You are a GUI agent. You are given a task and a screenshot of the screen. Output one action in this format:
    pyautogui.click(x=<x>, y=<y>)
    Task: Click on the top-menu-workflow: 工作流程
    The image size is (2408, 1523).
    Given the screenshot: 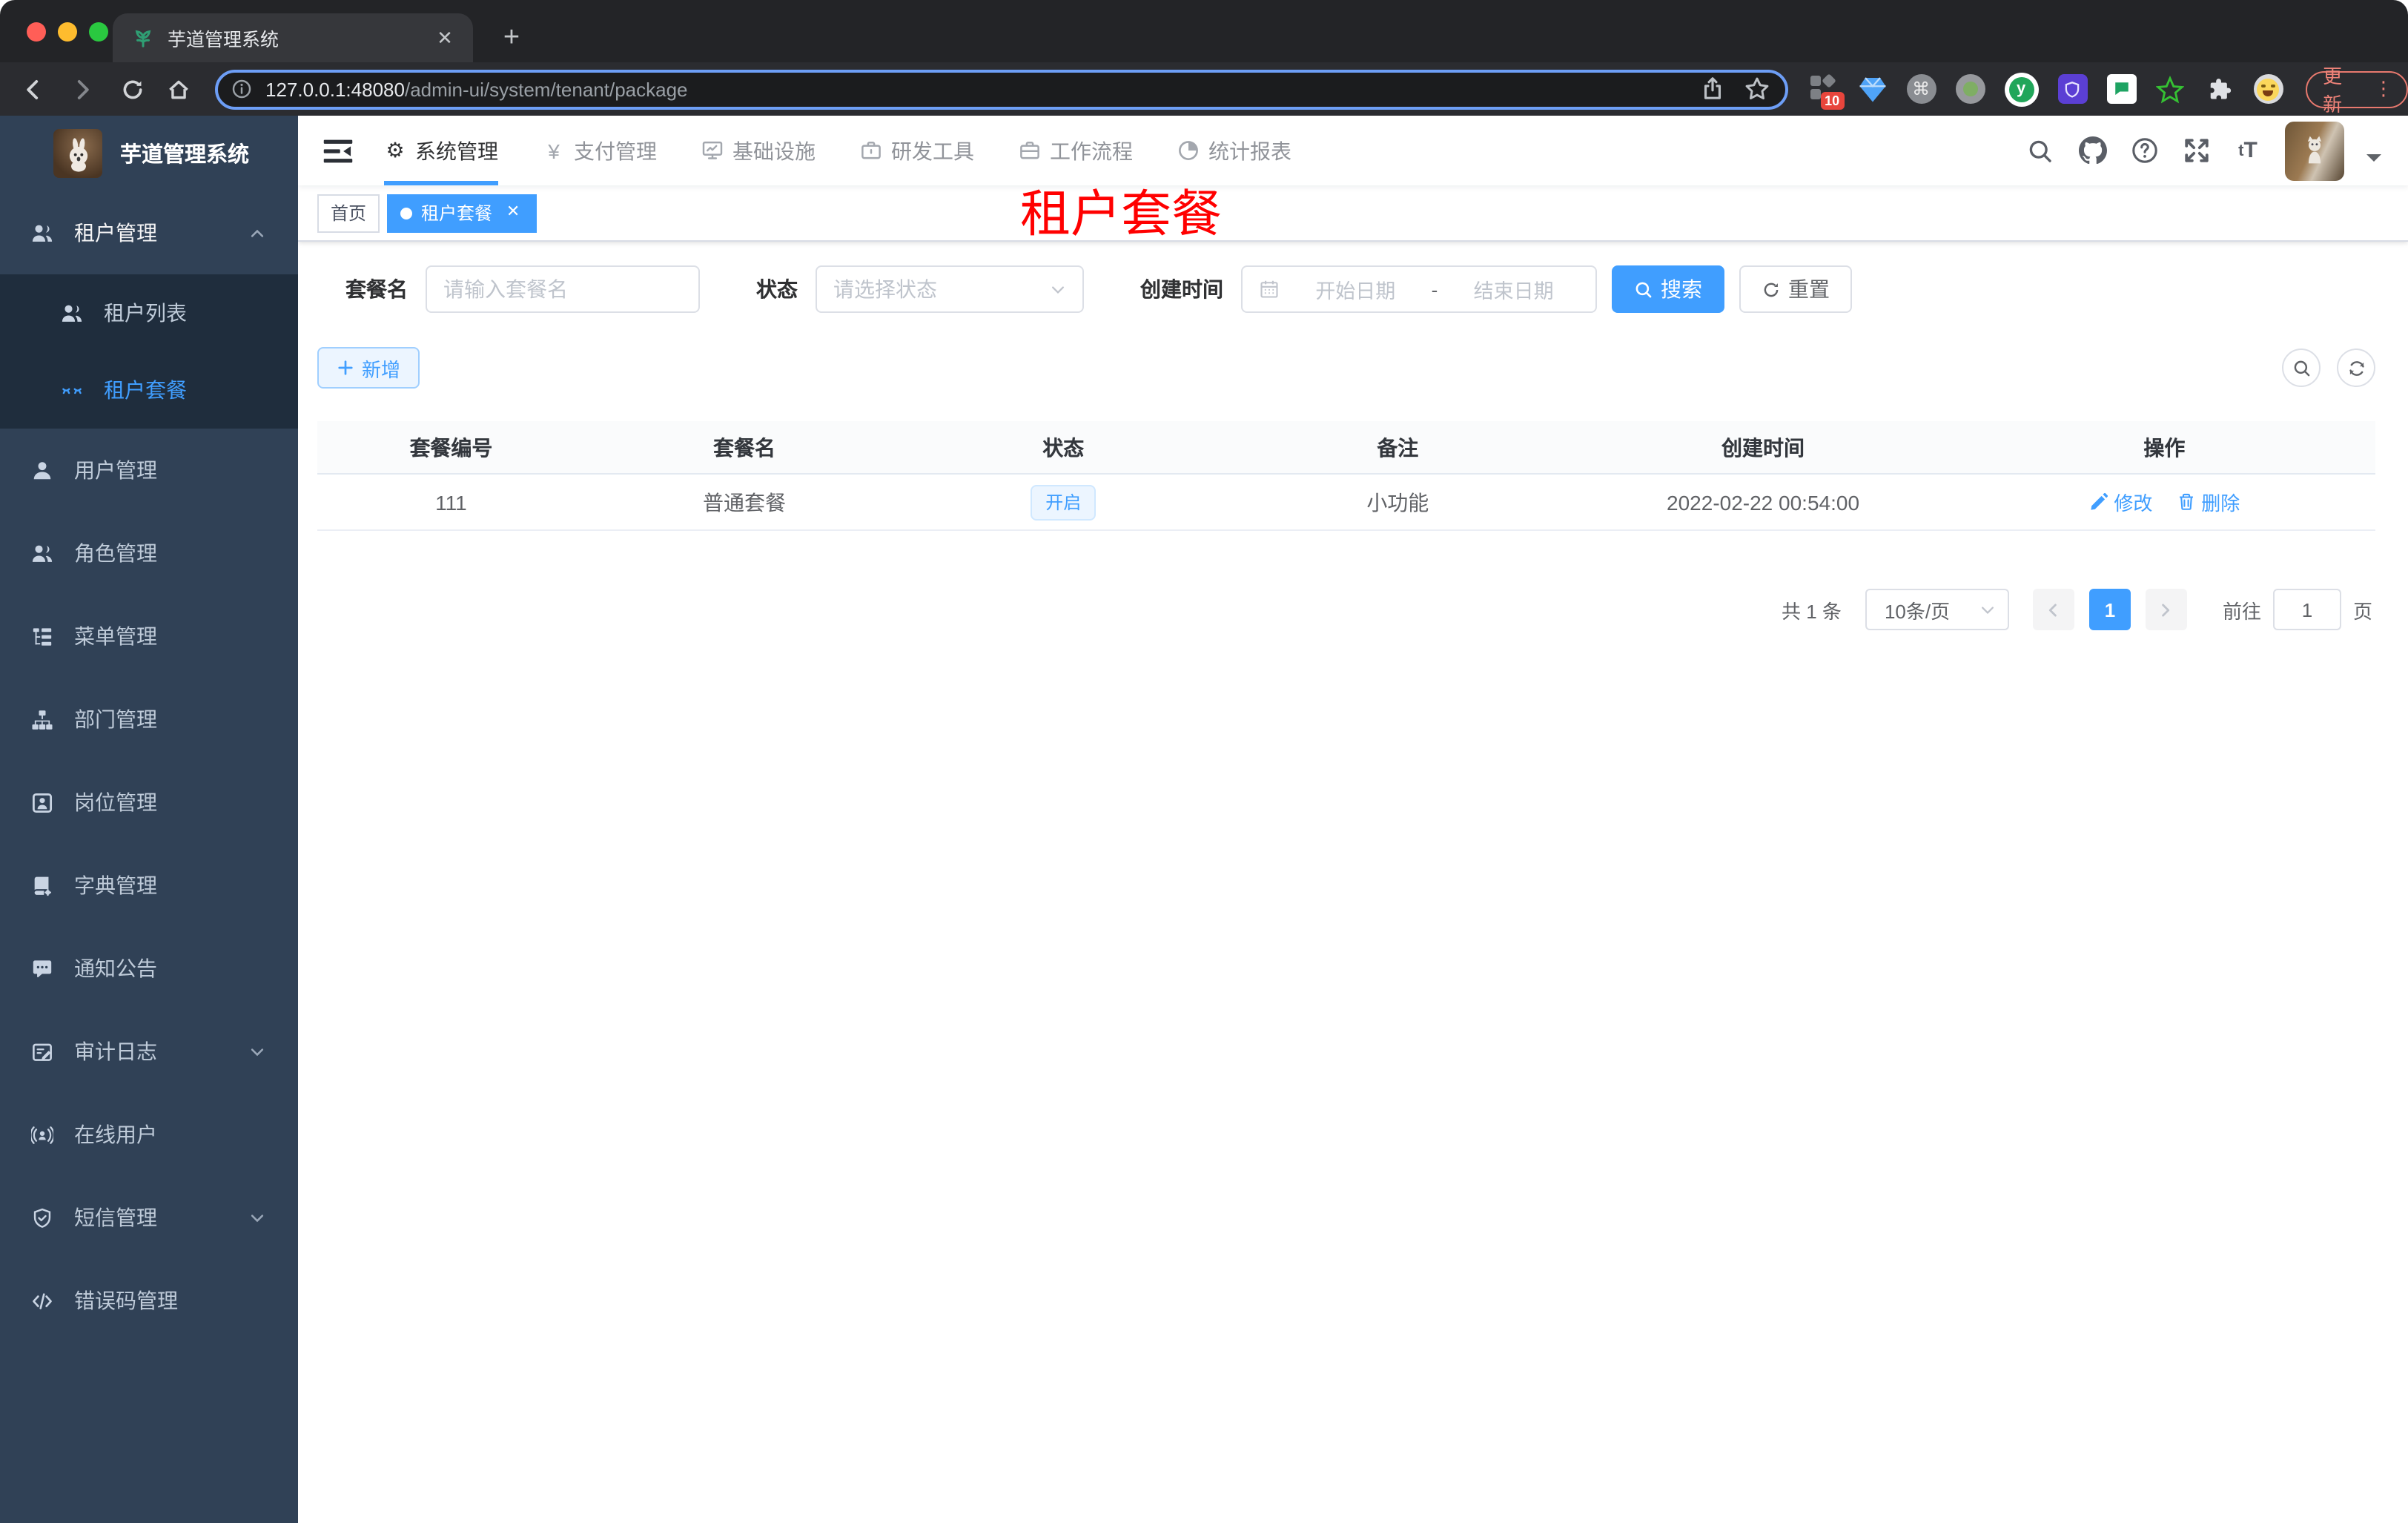 What is the action you would take?
    pyautogui.click(x=1076, y=151)
    